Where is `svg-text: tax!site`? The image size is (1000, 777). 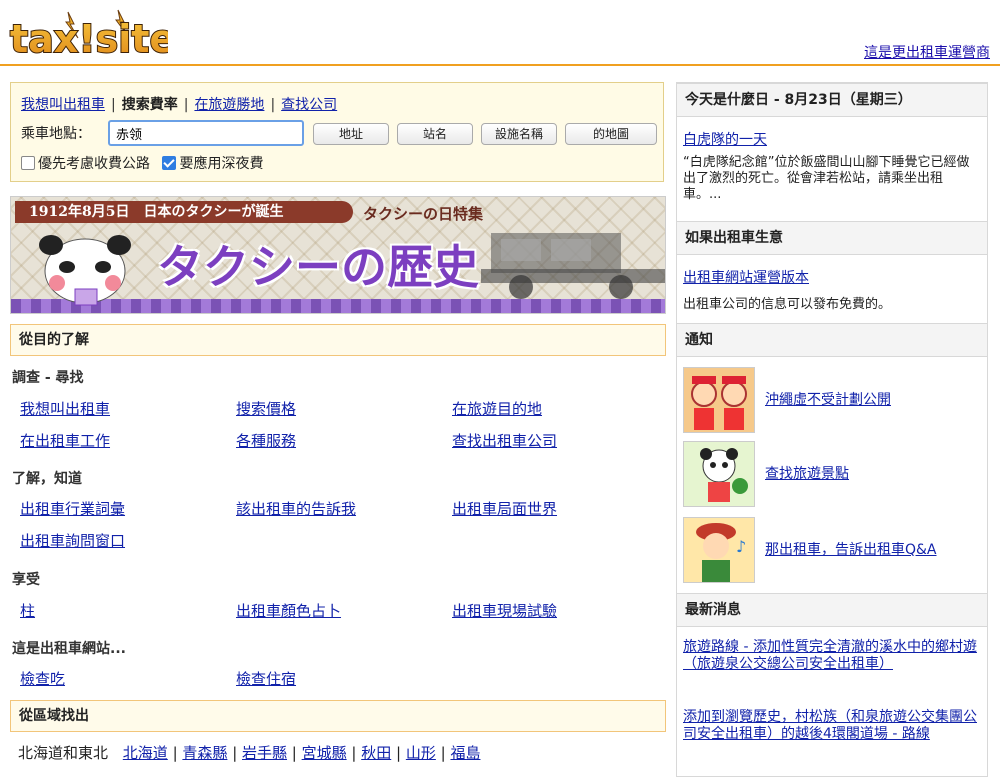
svg-text: tax!site is located at coordinates (89, 38).